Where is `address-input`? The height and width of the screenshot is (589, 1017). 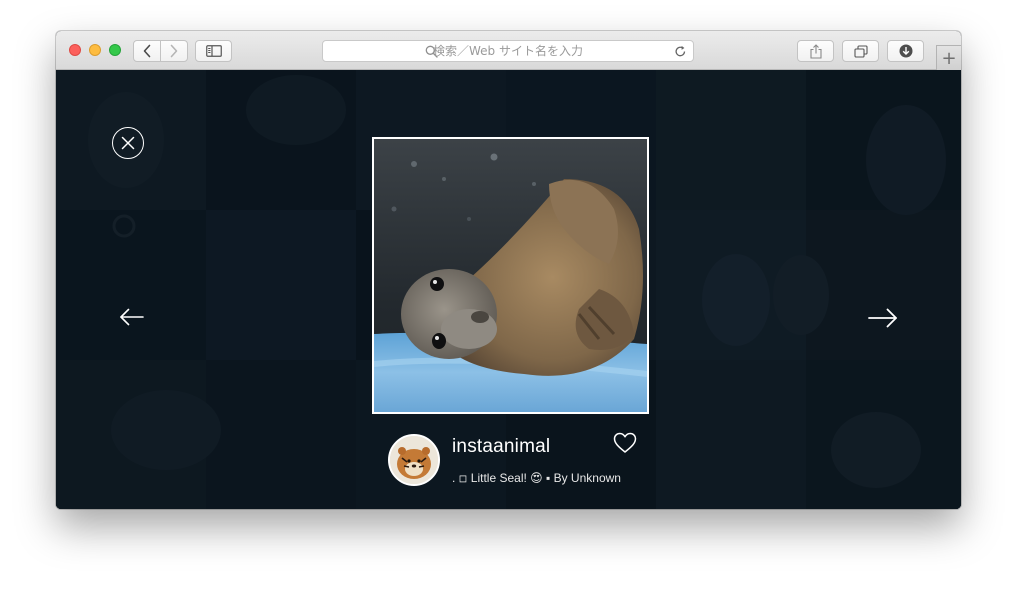
address-input is located at coordinates (508, 51).